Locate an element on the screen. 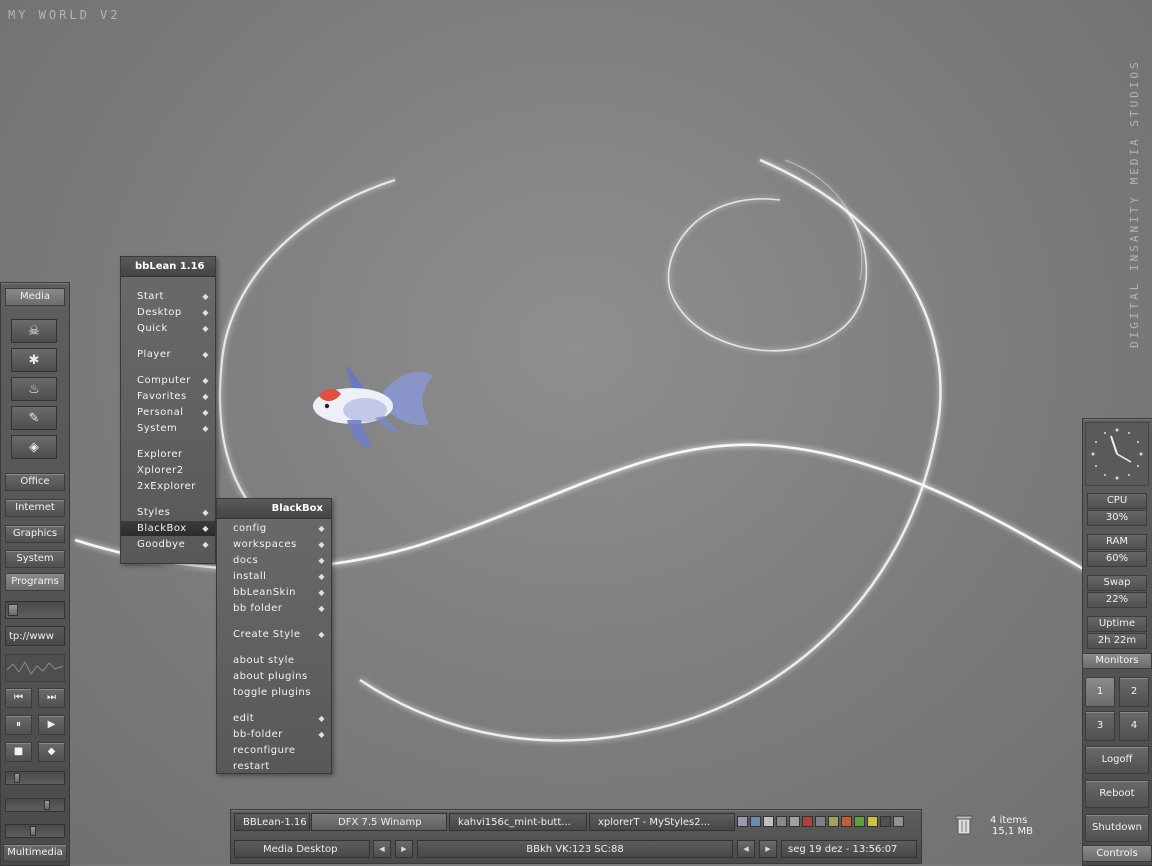 The width and height of the screenshot is (1152, 866). prev-track-button: ⏮ is located at coordinates (18, 698).